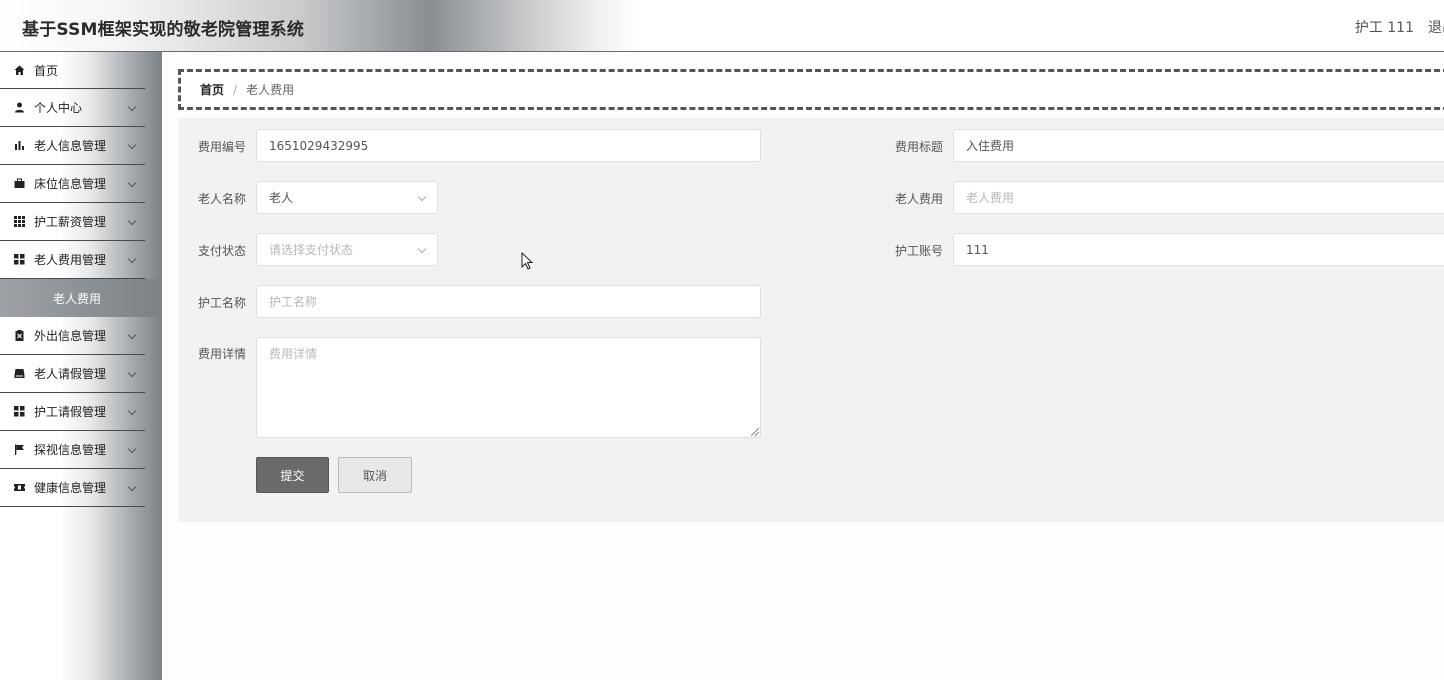 This screenshot has width=1444, height=680. What do you see at coordinates (222, 354) in the screenshot?
I see `fee-detail-label: 费用详情` at bounding box center [222, 354].